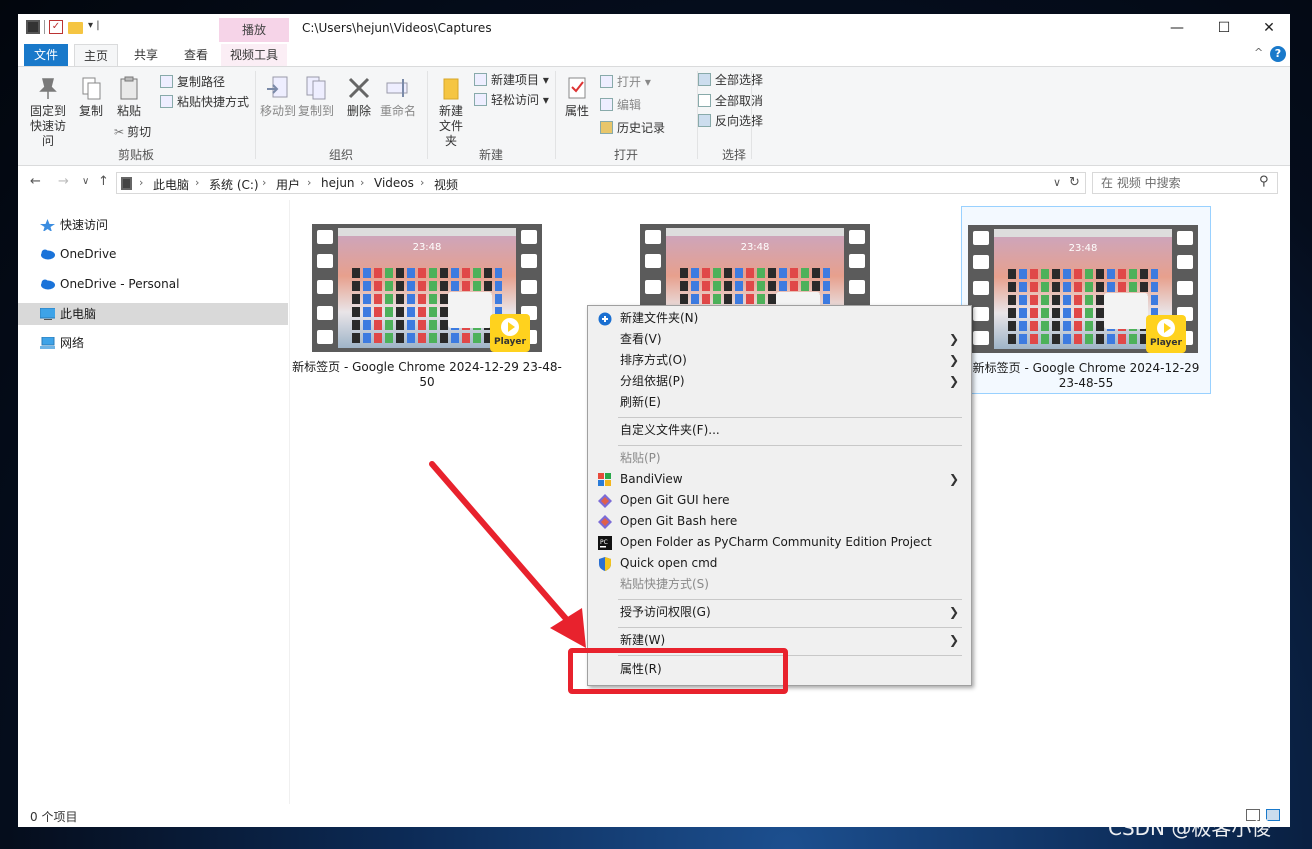 This screenshot has height=849, width=1312. What do you see at coordinates (1177, 28) in the screenshot?
I see `minimize-button: —` at bounding box center [1177, 28].